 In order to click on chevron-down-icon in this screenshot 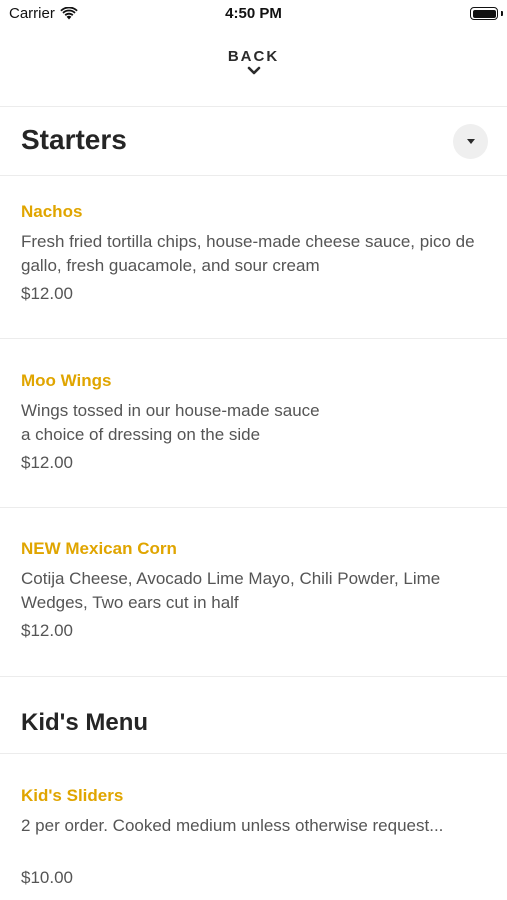, I will do `click(253, 70)`.